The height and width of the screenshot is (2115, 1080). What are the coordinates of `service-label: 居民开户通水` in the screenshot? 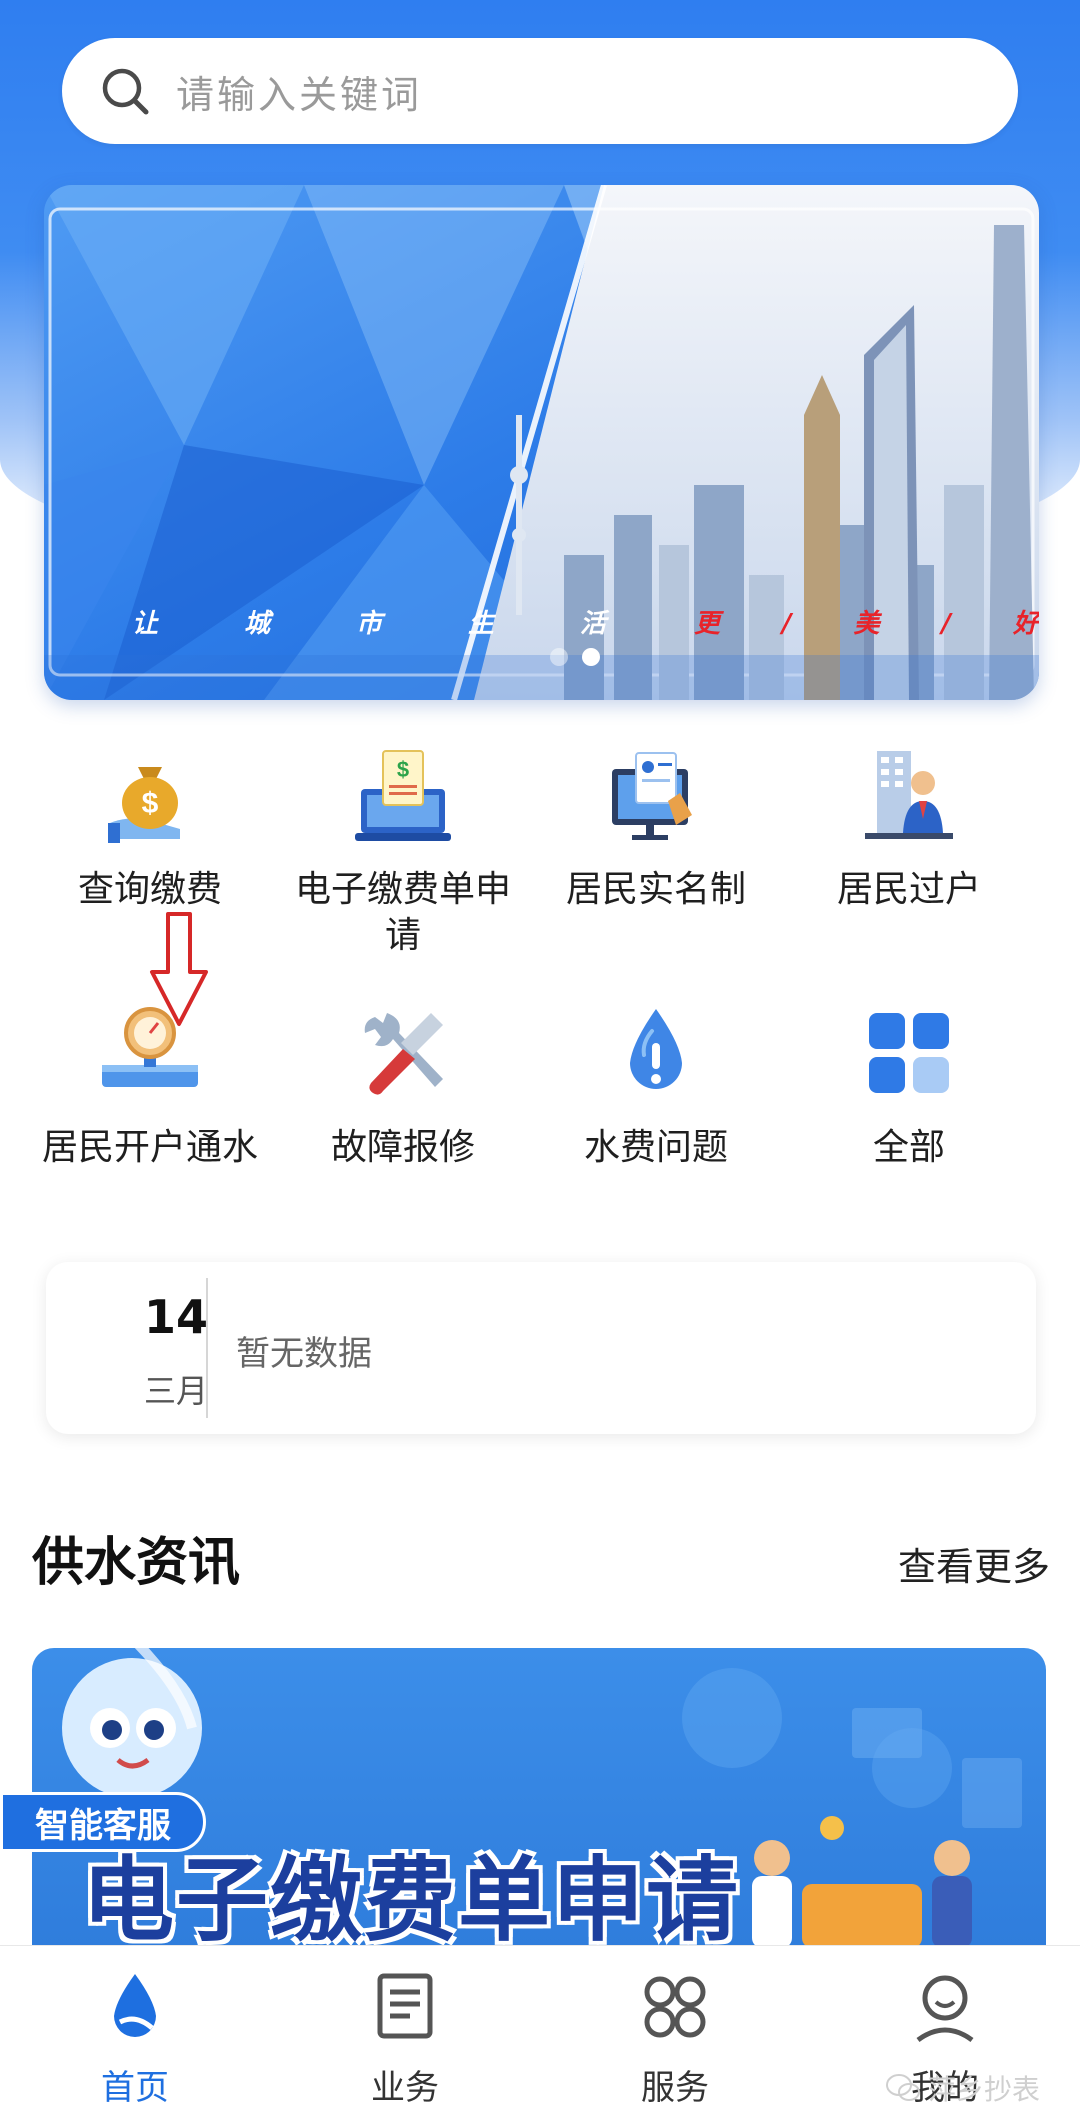 It's located at (149, 1147).